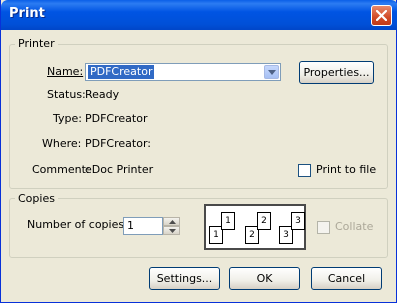  What do you see at coordinates (67, 118) in the screenshot?
I see `type-label: Type:` at bounding box center [67, 118].